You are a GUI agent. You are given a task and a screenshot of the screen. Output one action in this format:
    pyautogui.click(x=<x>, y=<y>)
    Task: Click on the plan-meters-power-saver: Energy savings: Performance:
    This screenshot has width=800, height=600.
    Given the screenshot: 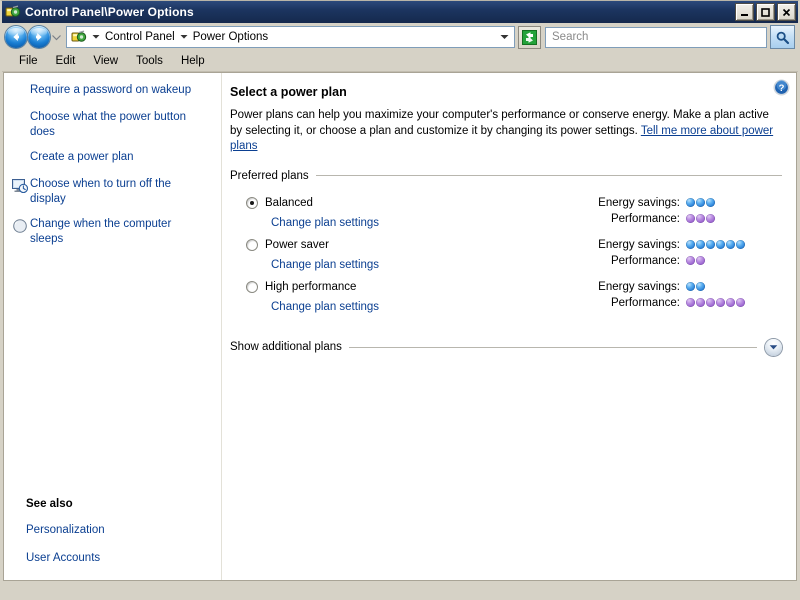 What is the action you would take?
    pyautogui.click(x=687, y=254)
    